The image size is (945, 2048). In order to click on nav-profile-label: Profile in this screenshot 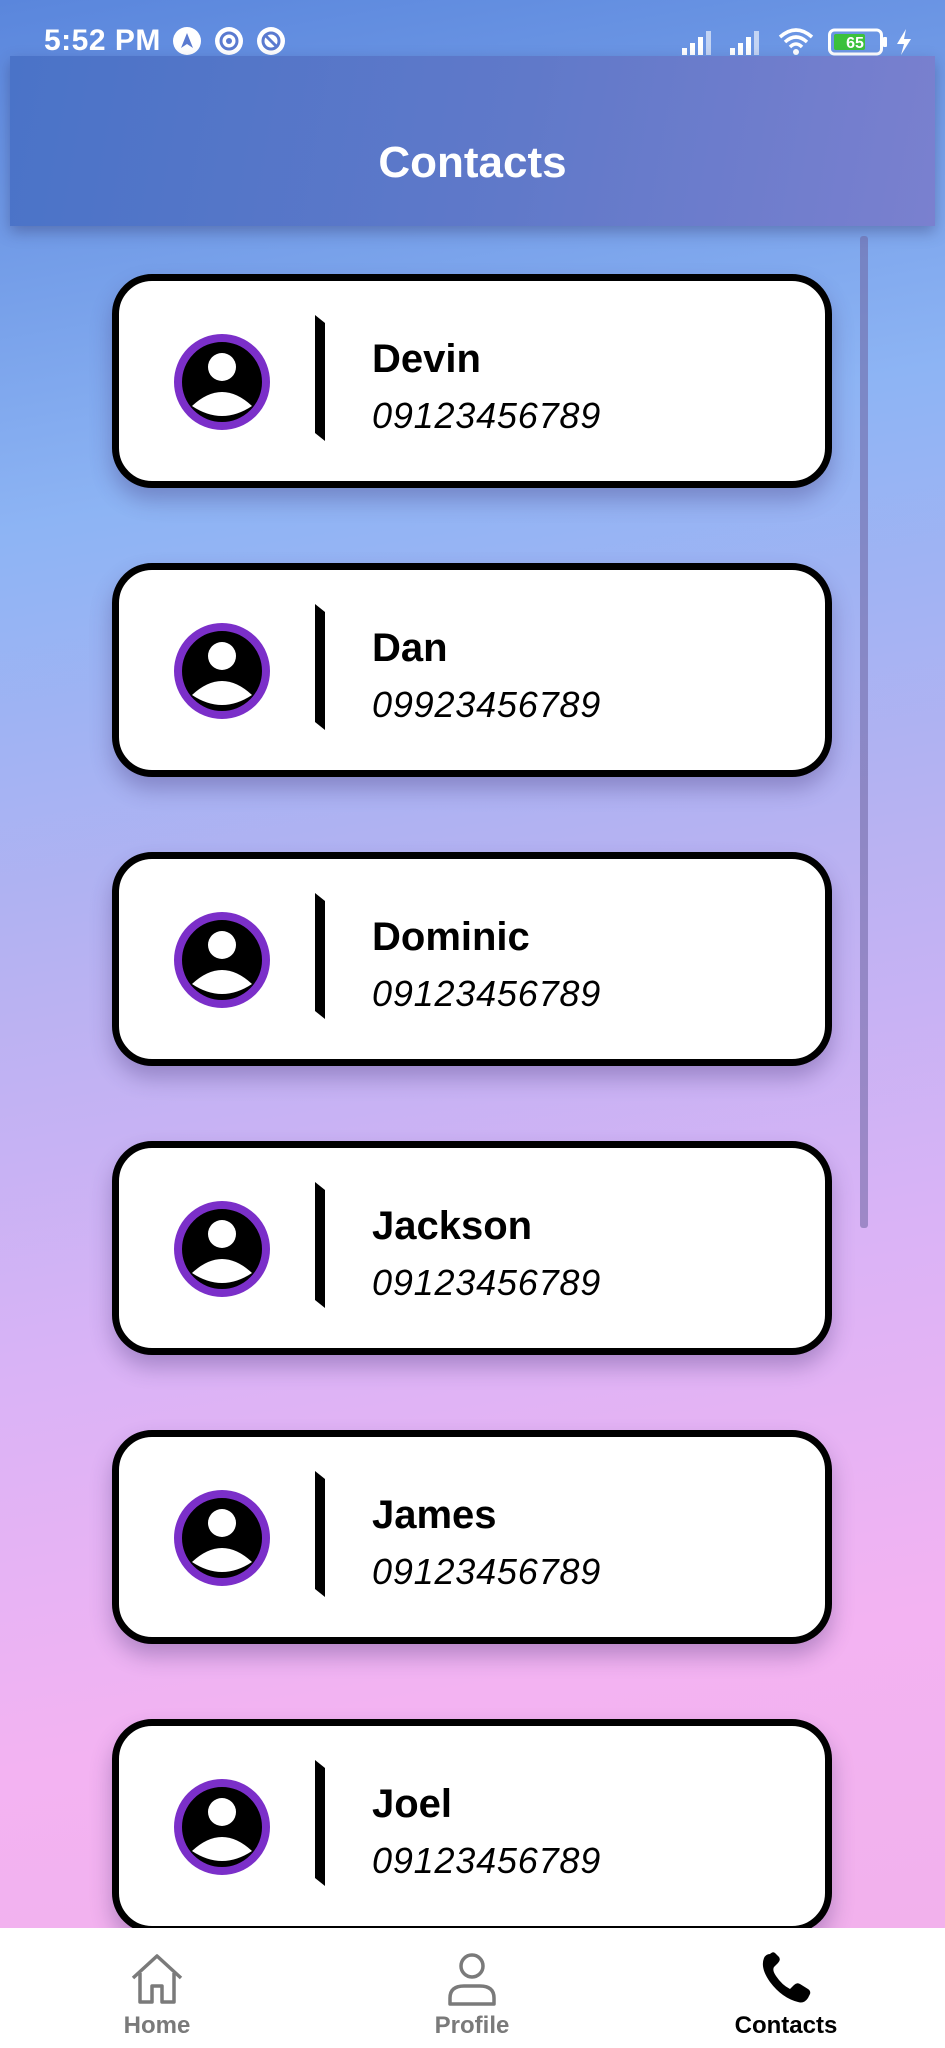, I will do `click(472, 2025)`.